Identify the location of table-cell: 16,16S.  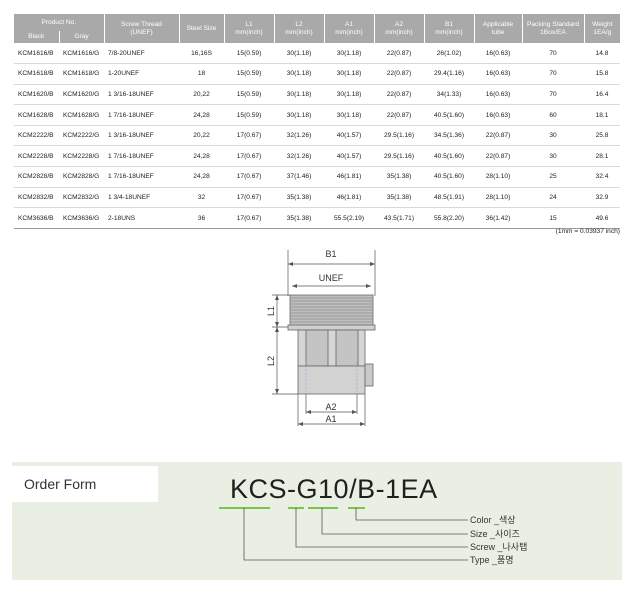
(202, 54).